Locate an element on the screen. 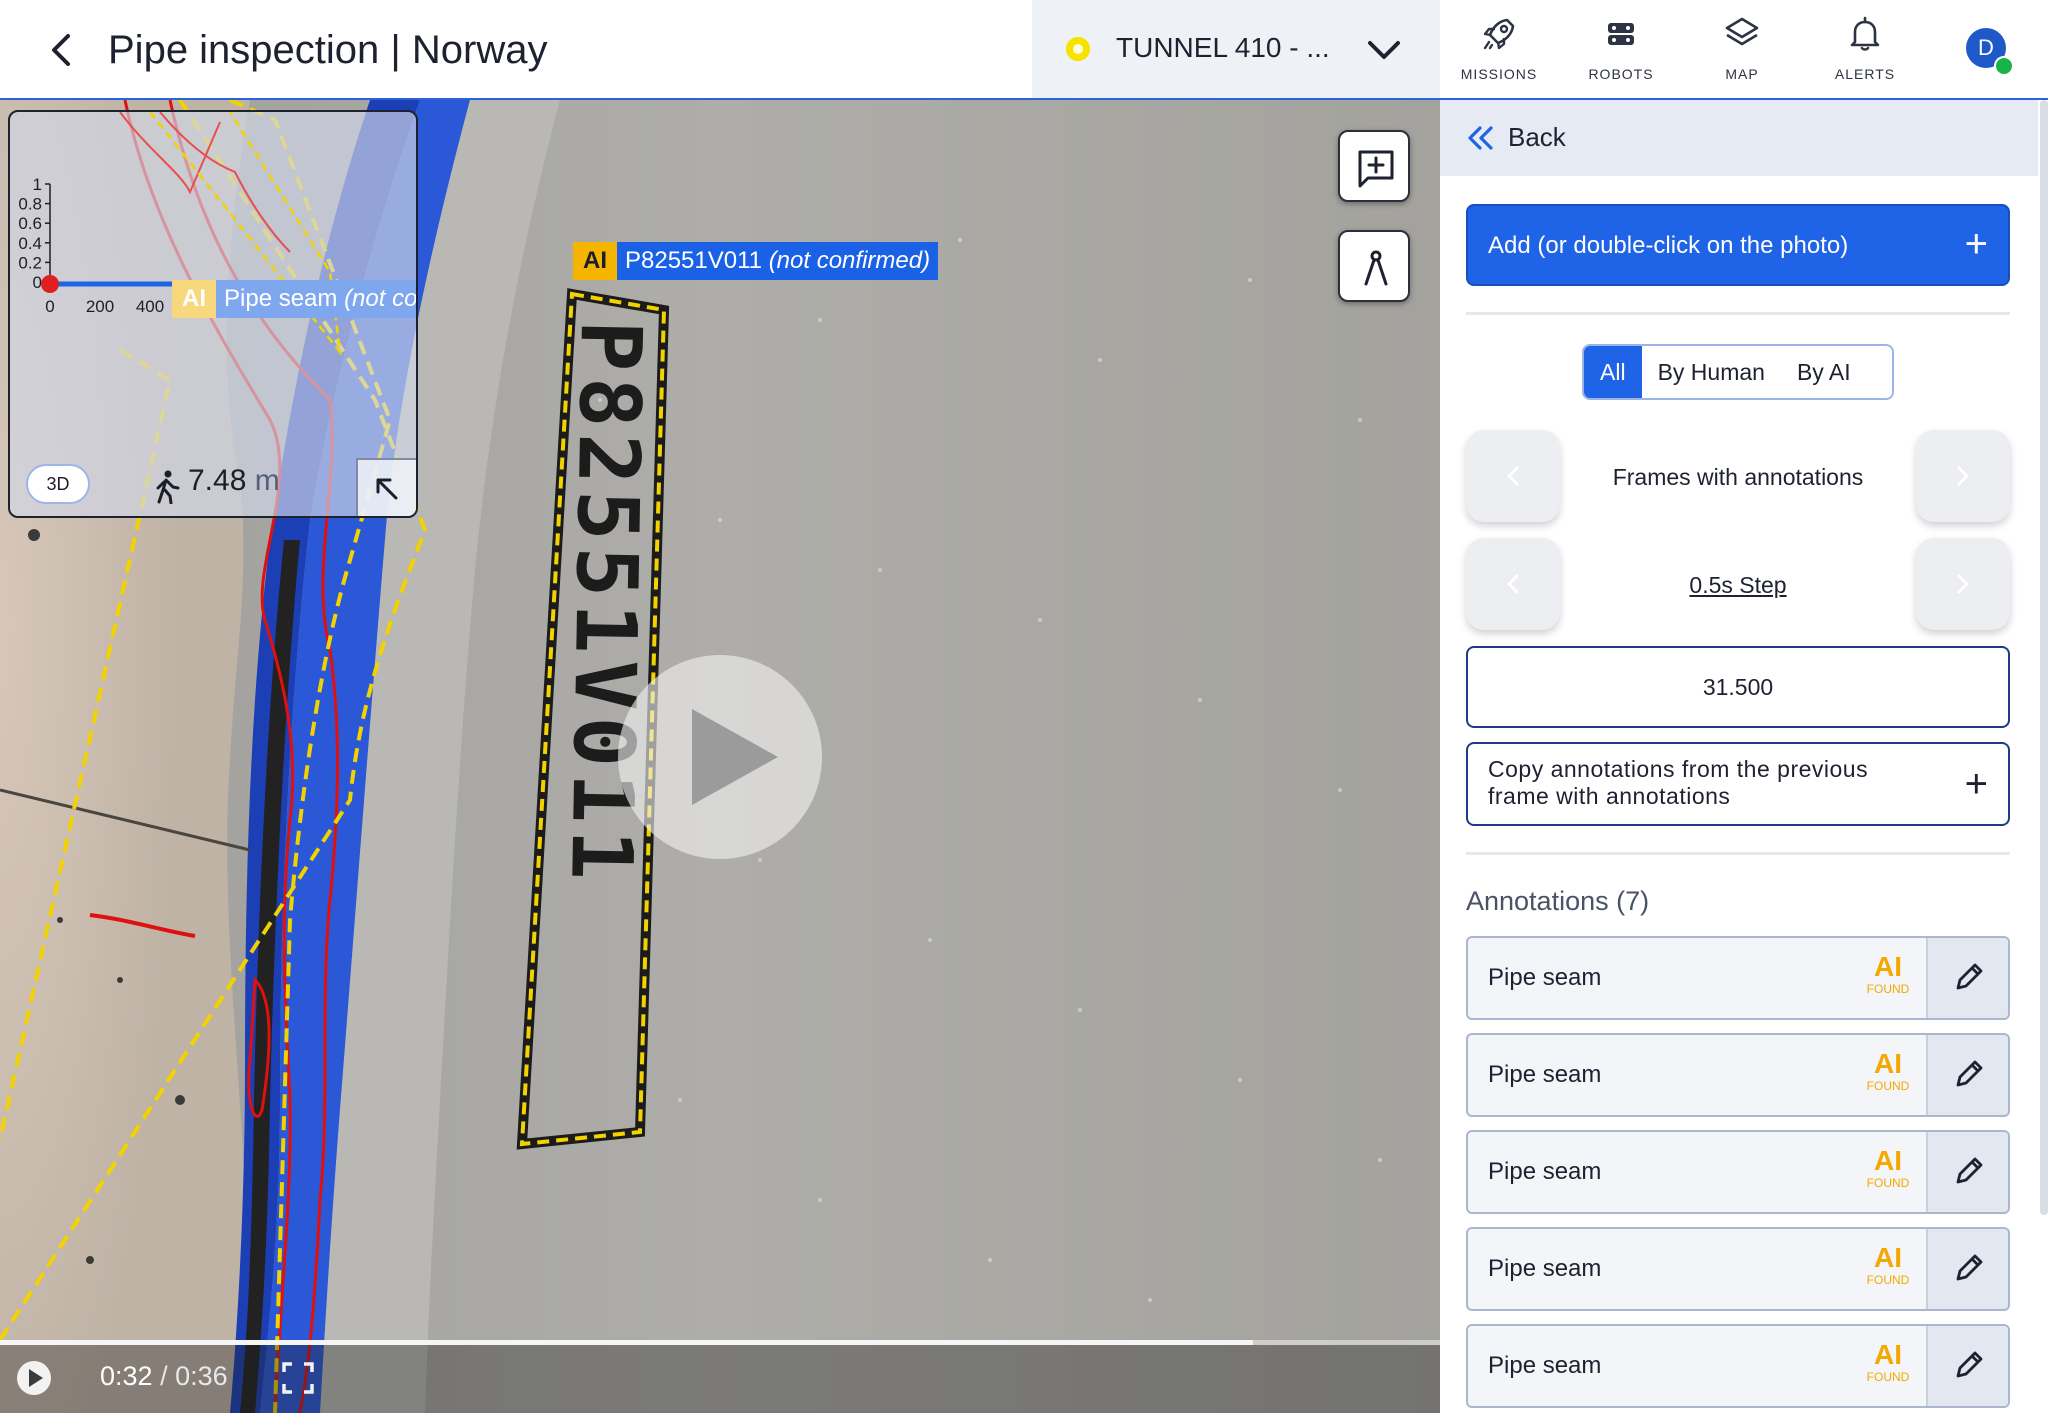 The height and width of the screenshot is (1413, 2048). add-annotation-label: Add (or double-click on the photo) is located at coordinates (1668, 245).